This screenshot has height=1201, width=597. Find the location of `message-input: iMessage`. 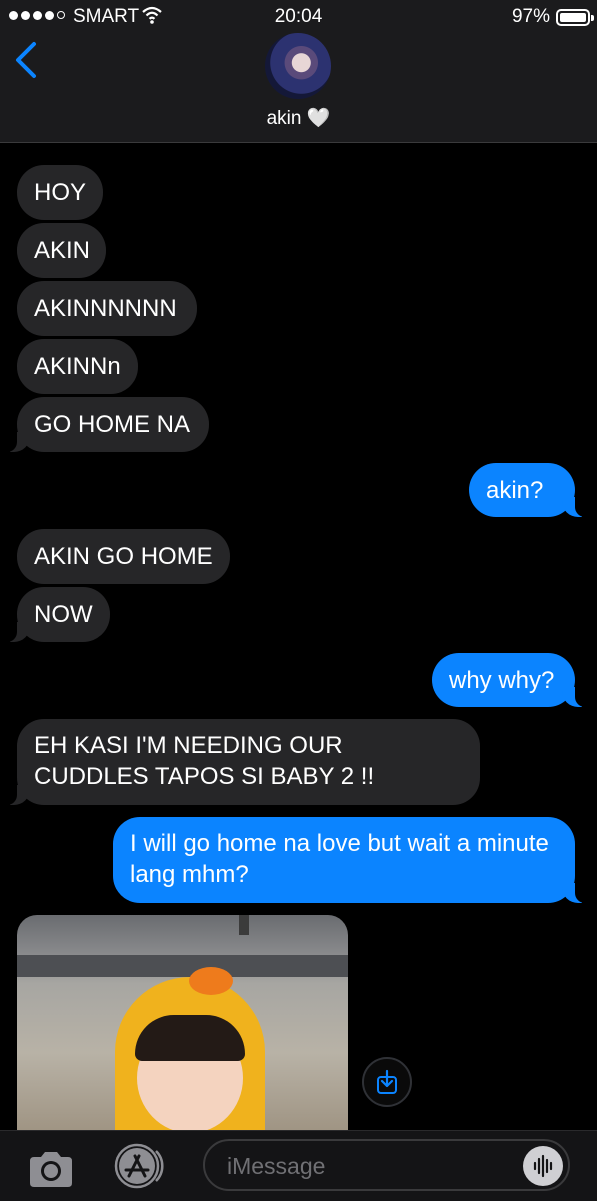

message-input: iMessage is located at coordinates (386, 1165).